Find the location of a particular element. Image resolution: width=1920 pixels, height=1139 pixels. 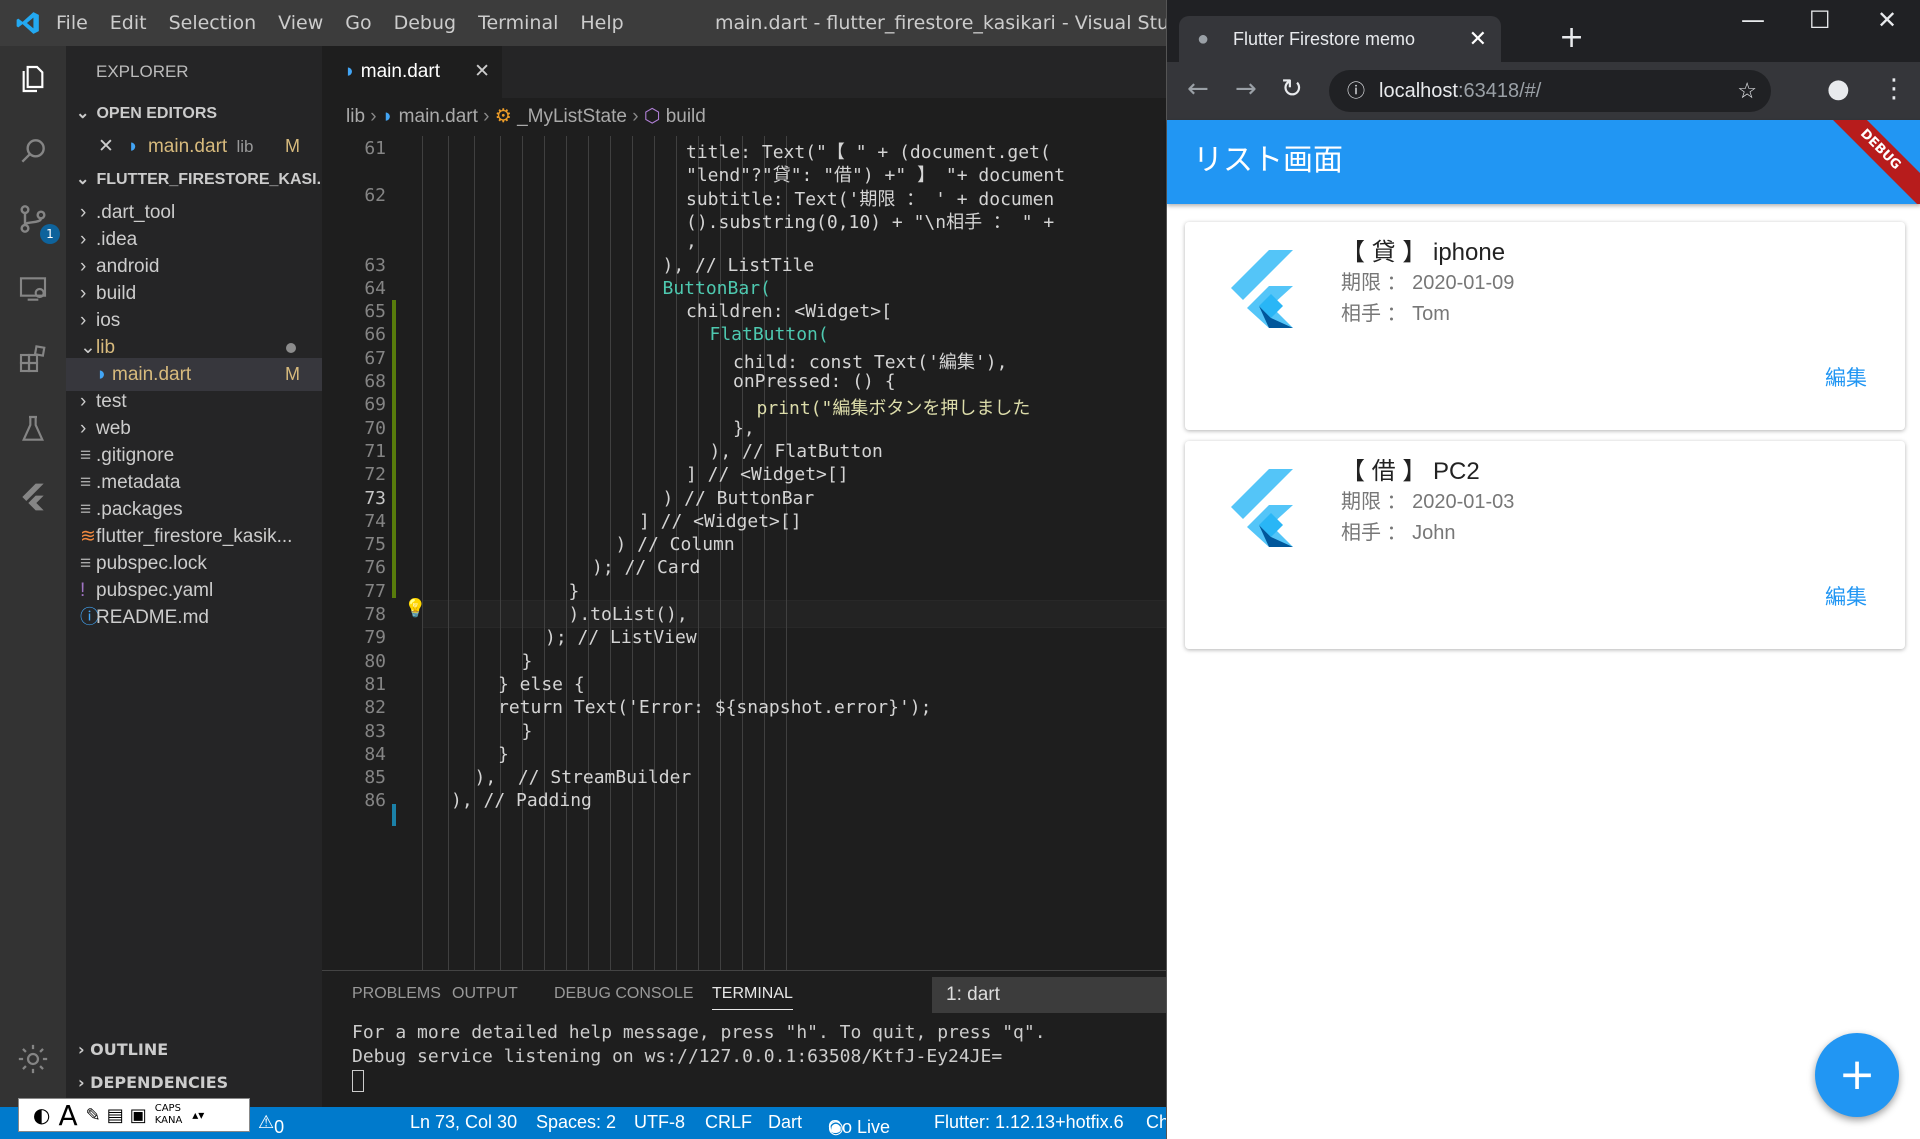

source-control-icon: 1 is located at coordinates (35, 220).